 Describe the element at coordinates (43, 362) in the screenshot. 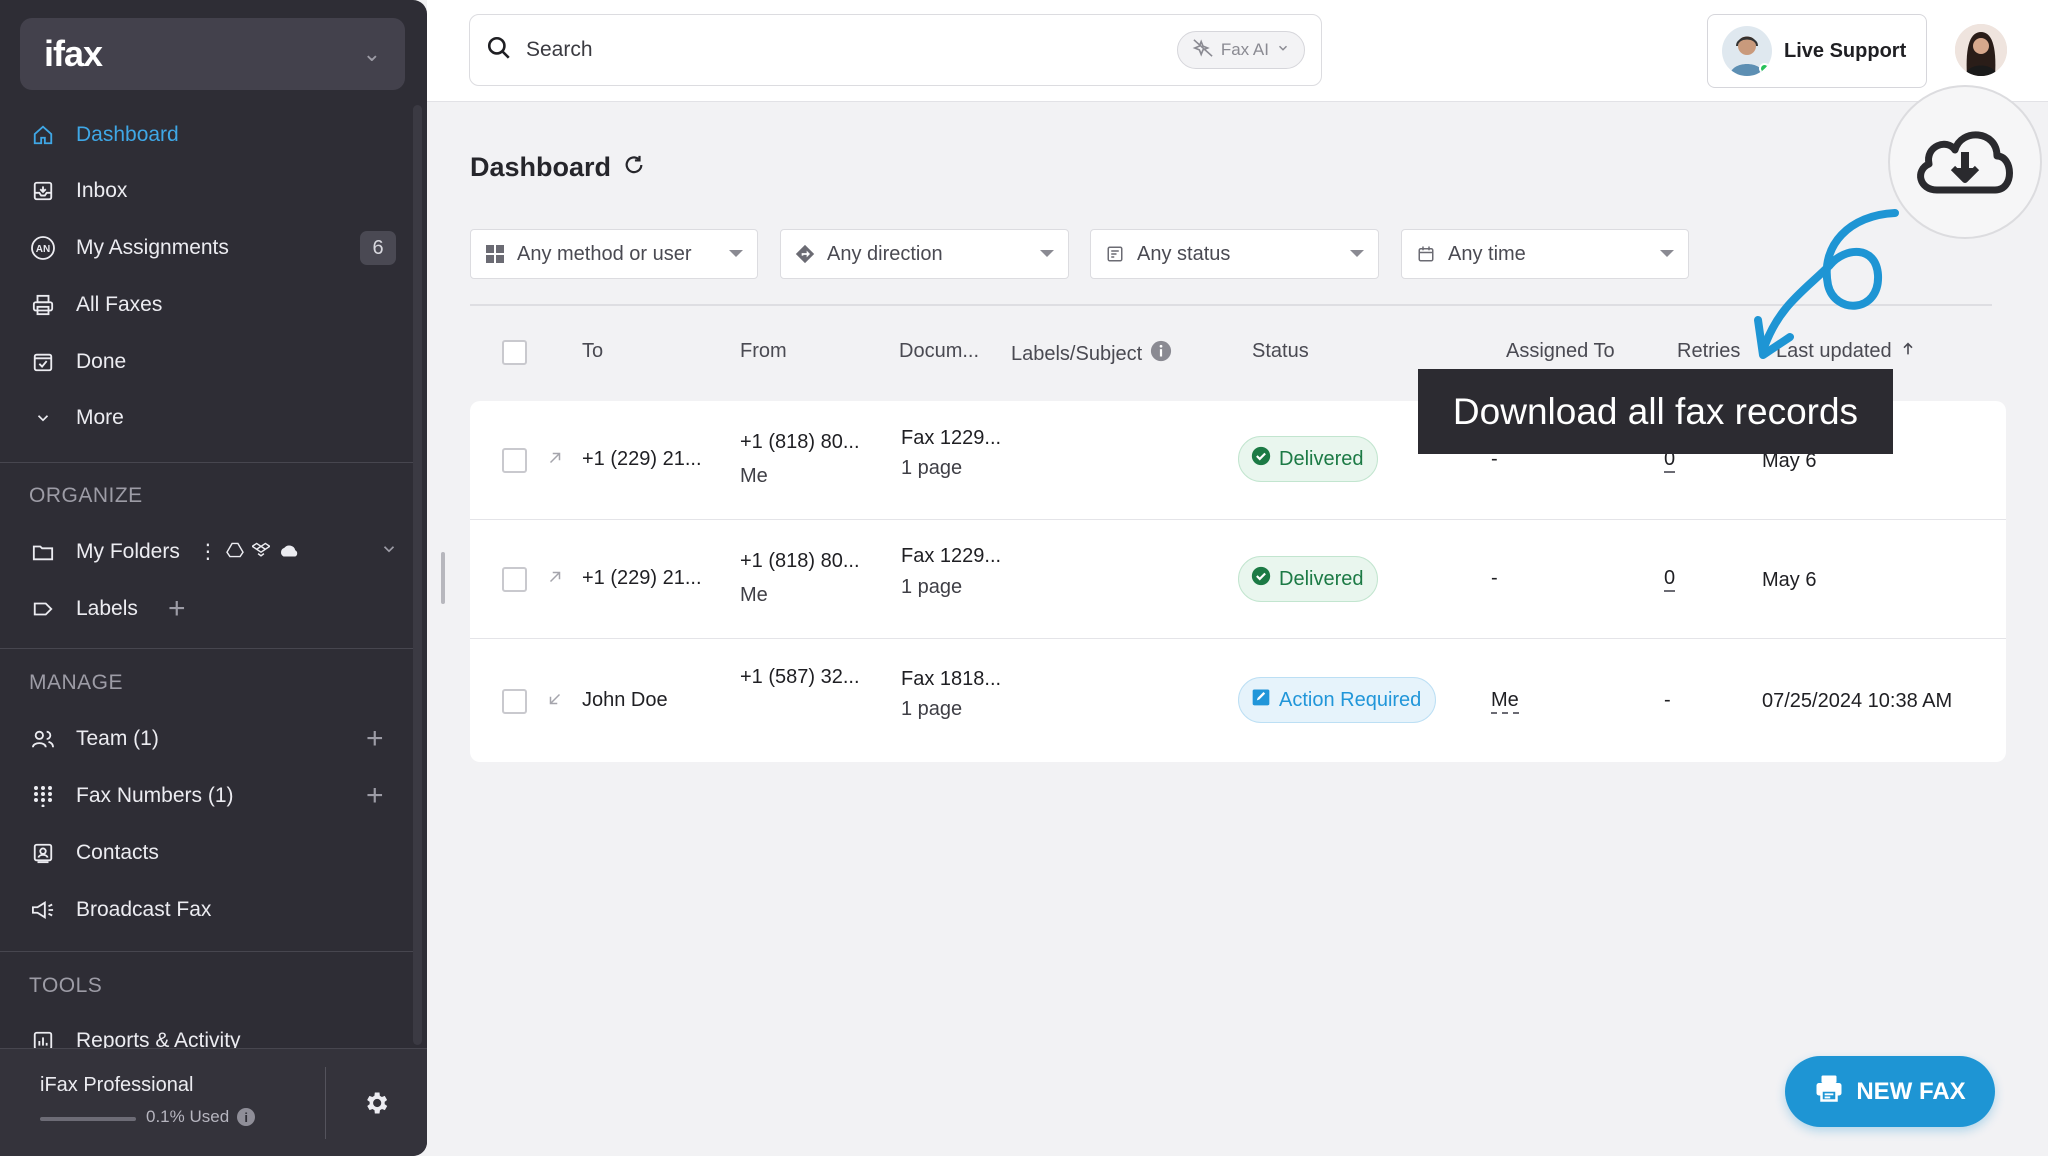

I see `done-icon` at that location.